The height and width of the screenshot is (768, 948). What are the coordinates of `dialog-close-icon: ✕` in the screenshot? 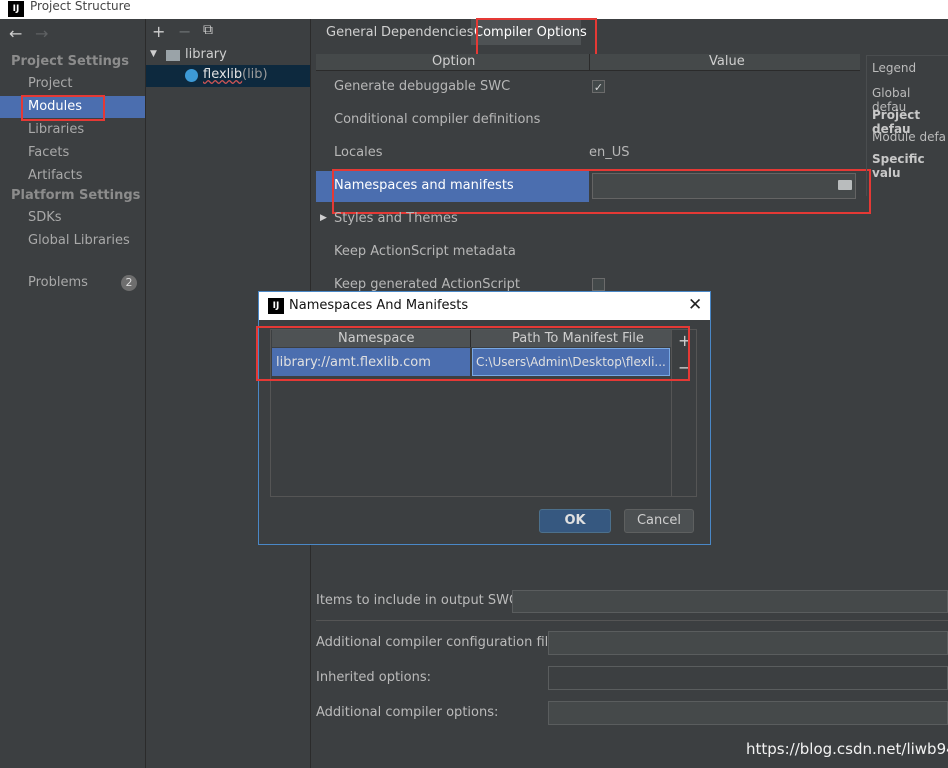 It's located at (695, 305).